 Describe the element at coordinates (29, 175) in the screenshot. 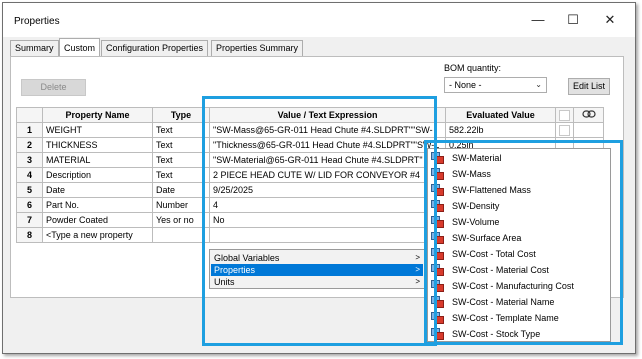

I see `row-number: 4` at that location.